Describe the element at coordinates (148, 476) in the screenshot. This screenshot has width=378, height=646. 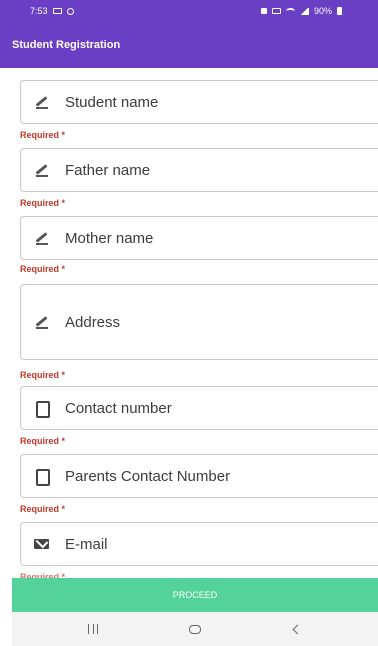
I see `parents-contact-placeholder: Parents Contact Number` at that location.